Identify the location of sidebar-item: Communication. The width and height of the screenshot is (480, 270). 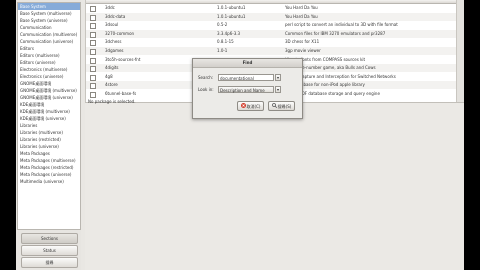
(49, 27).